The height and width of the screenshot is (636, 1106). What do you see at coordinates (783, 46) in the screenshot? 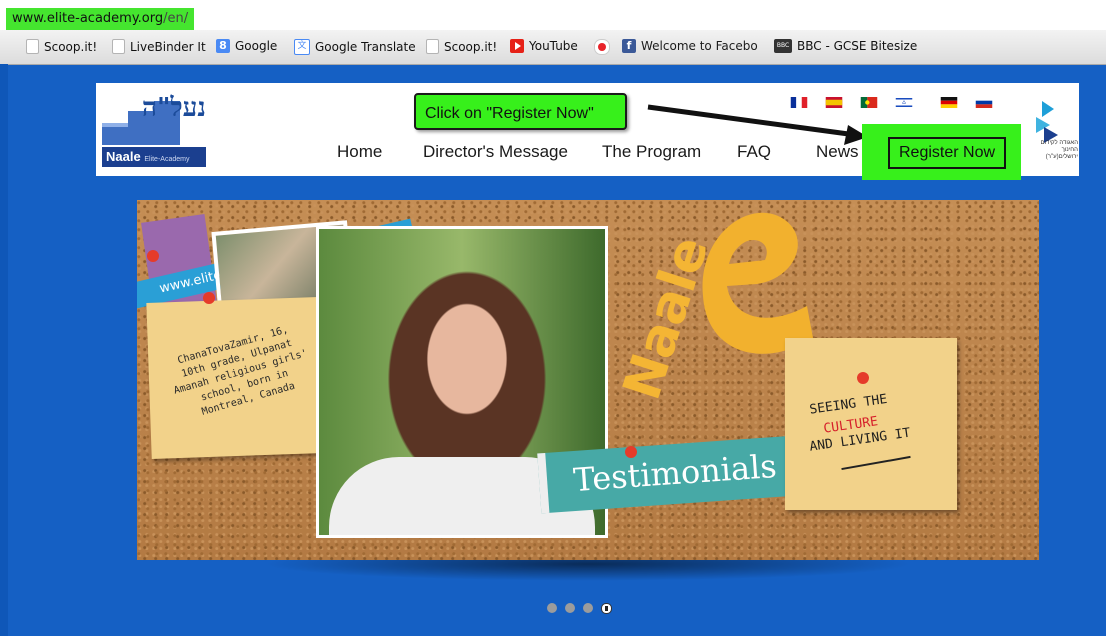
I see `bbc-icon: BBC` at bounding box center [783, 46].